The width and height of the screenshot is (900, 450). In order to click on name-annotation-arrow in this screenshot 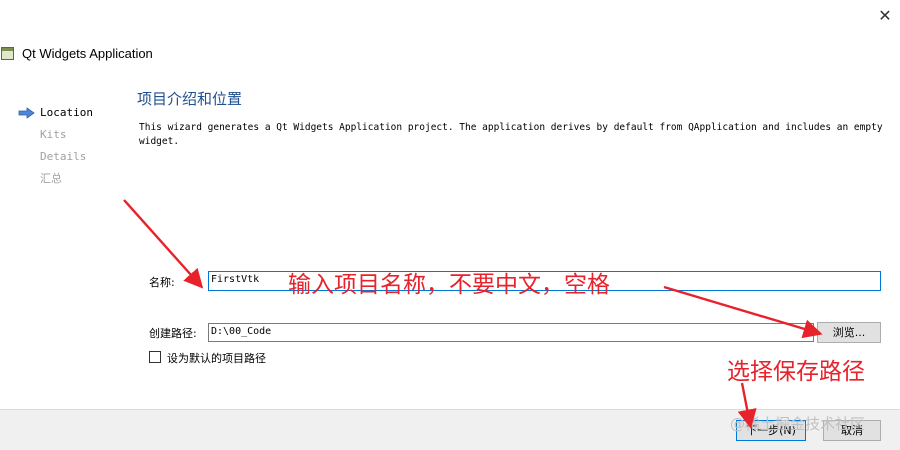, I will do `click(163, 244)`.